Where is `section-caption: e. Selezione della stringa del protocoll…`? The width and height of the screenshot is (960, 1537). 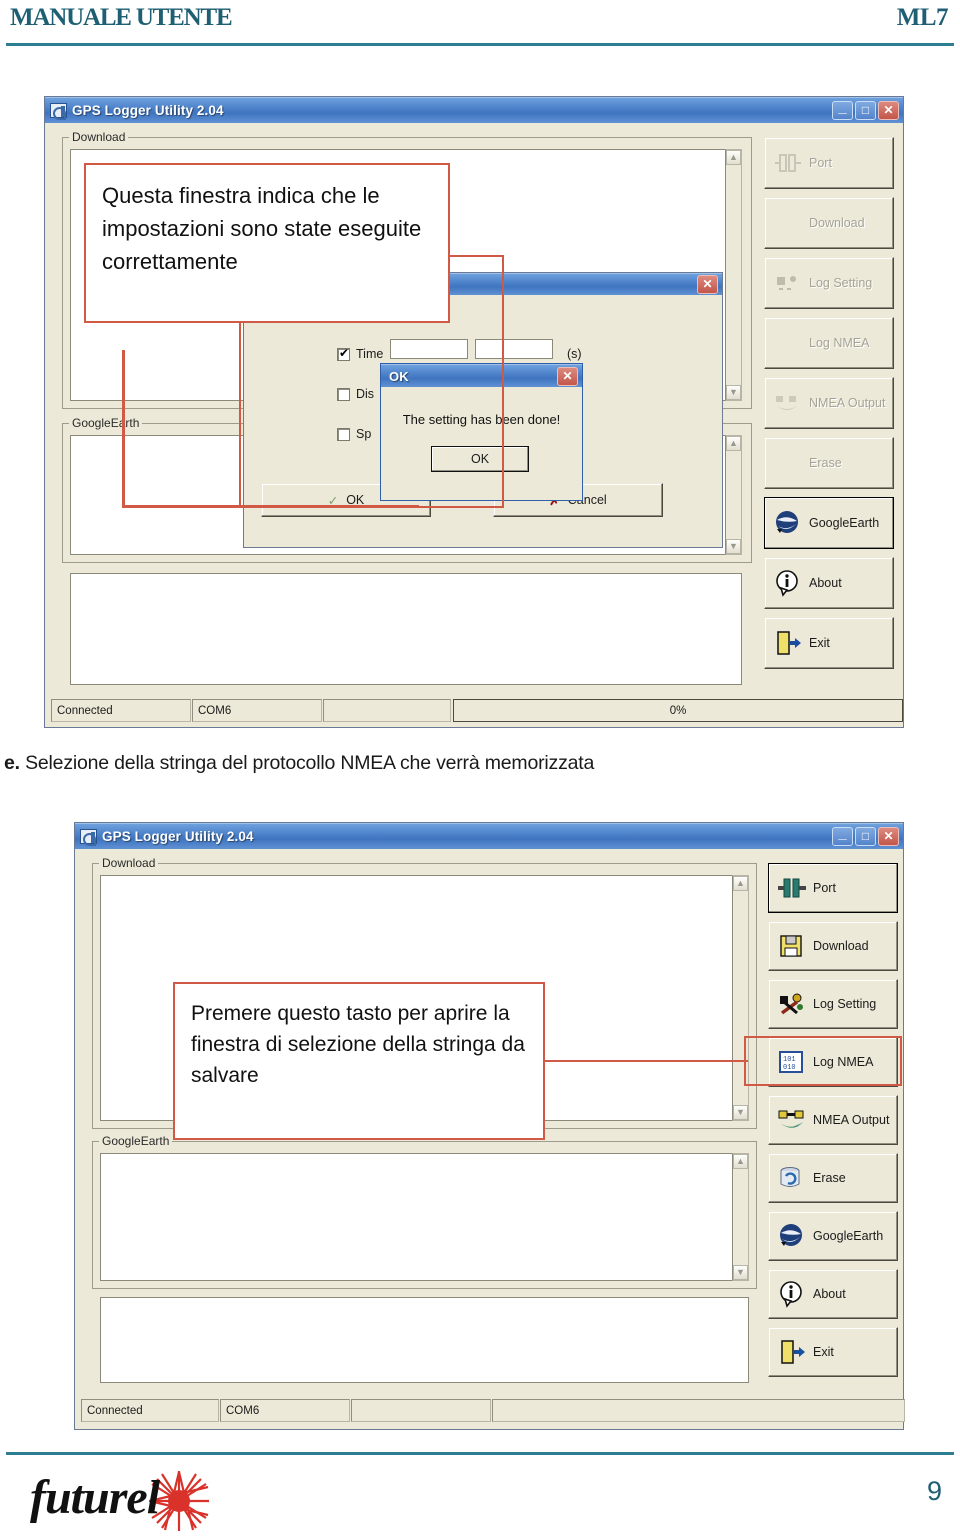 section-caption: e. Selezione della stringa del protocoll… is located at coordinates (479, 763).